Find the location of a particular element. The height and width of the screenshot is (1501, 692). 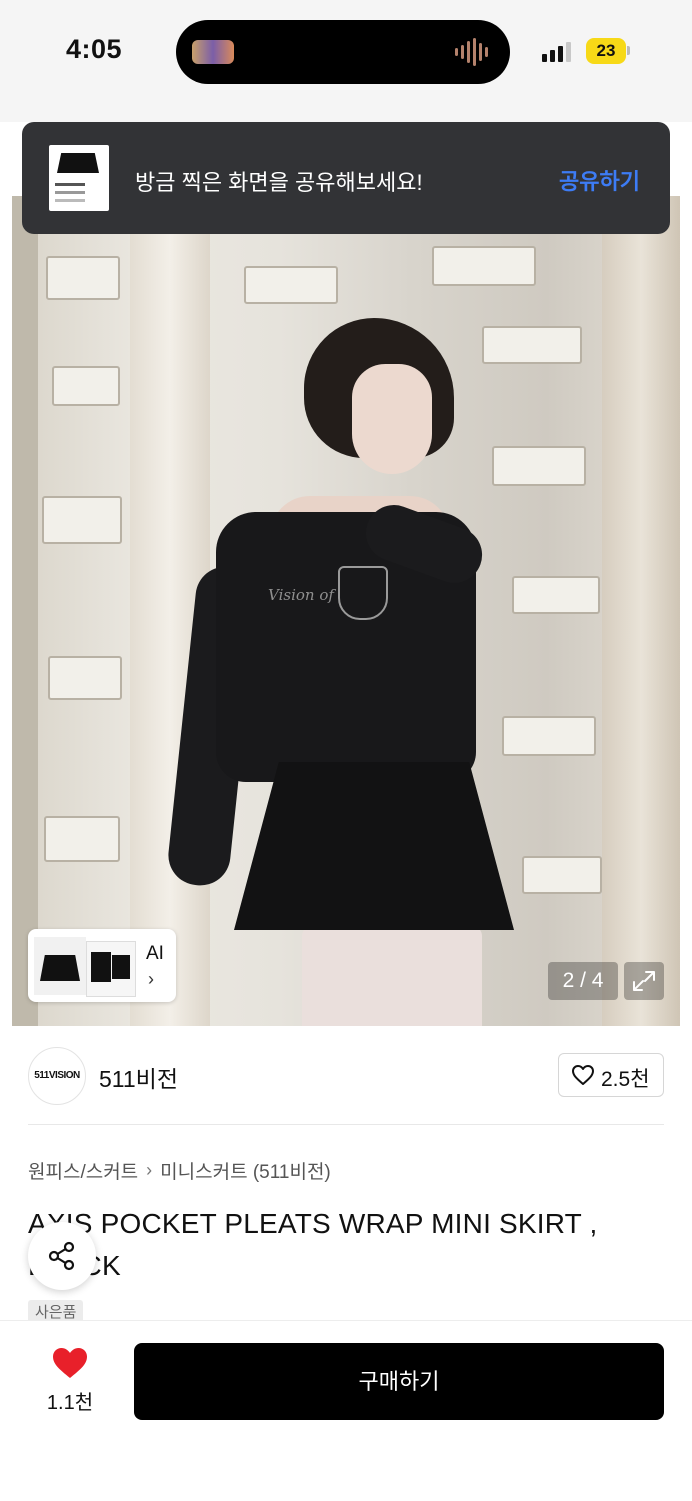

share-button is located at coordinates (62, 1256).